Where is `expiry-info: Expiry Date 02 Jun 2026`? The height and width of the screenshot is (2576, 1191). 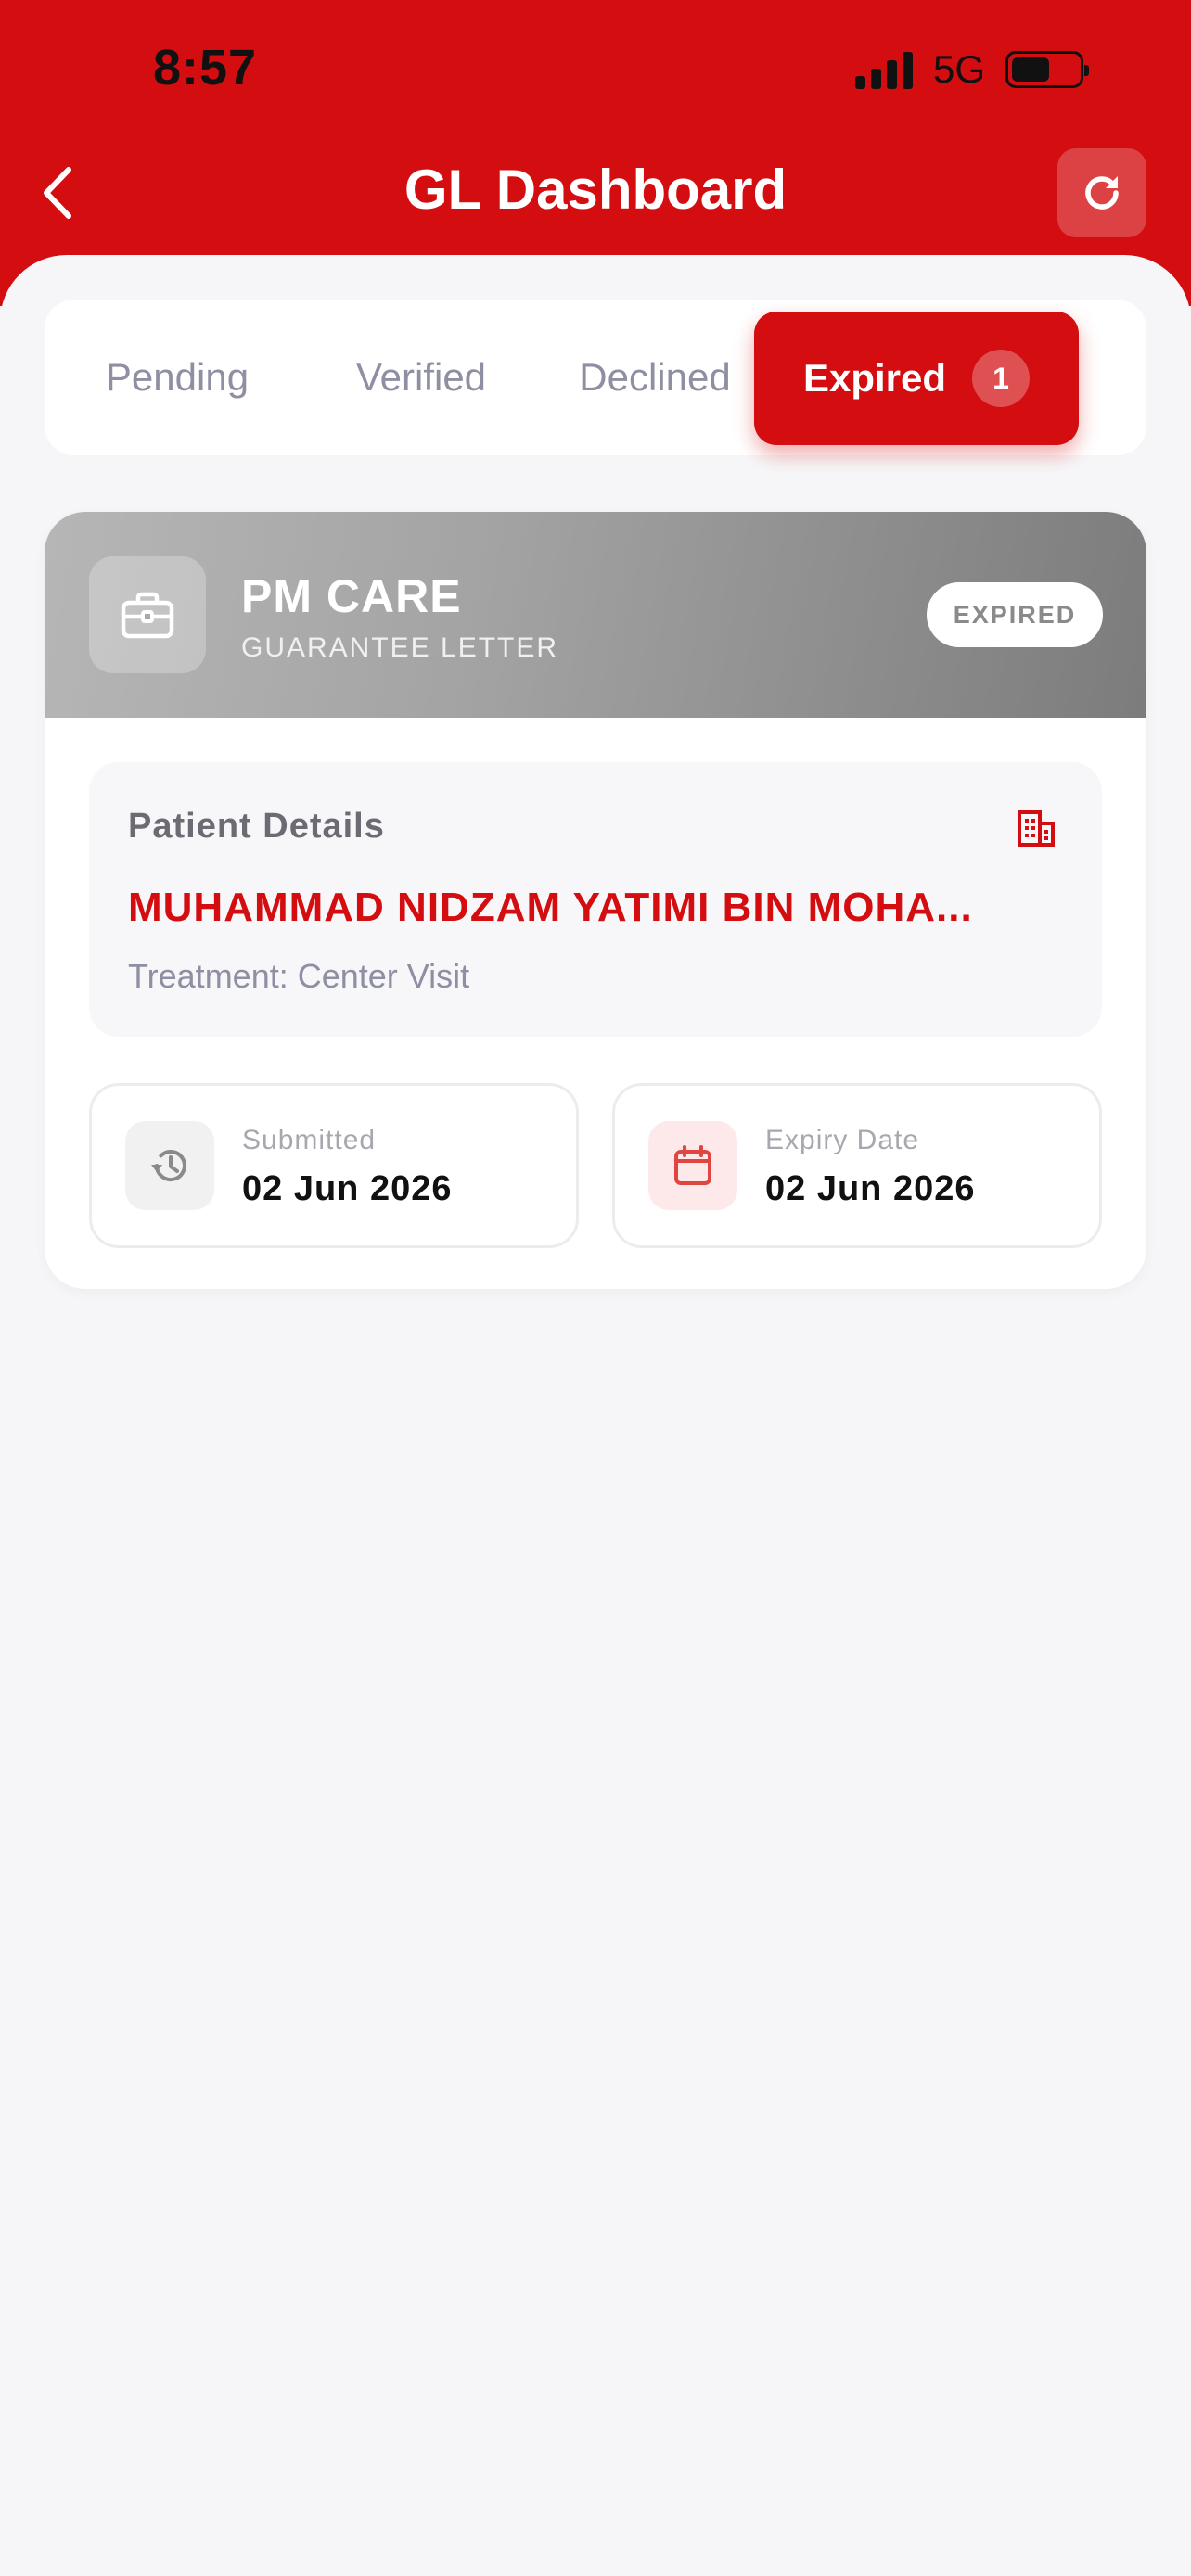 expiry-info: Expiry Date 02 Jun 2026 is located at coordinates (857, 1165).